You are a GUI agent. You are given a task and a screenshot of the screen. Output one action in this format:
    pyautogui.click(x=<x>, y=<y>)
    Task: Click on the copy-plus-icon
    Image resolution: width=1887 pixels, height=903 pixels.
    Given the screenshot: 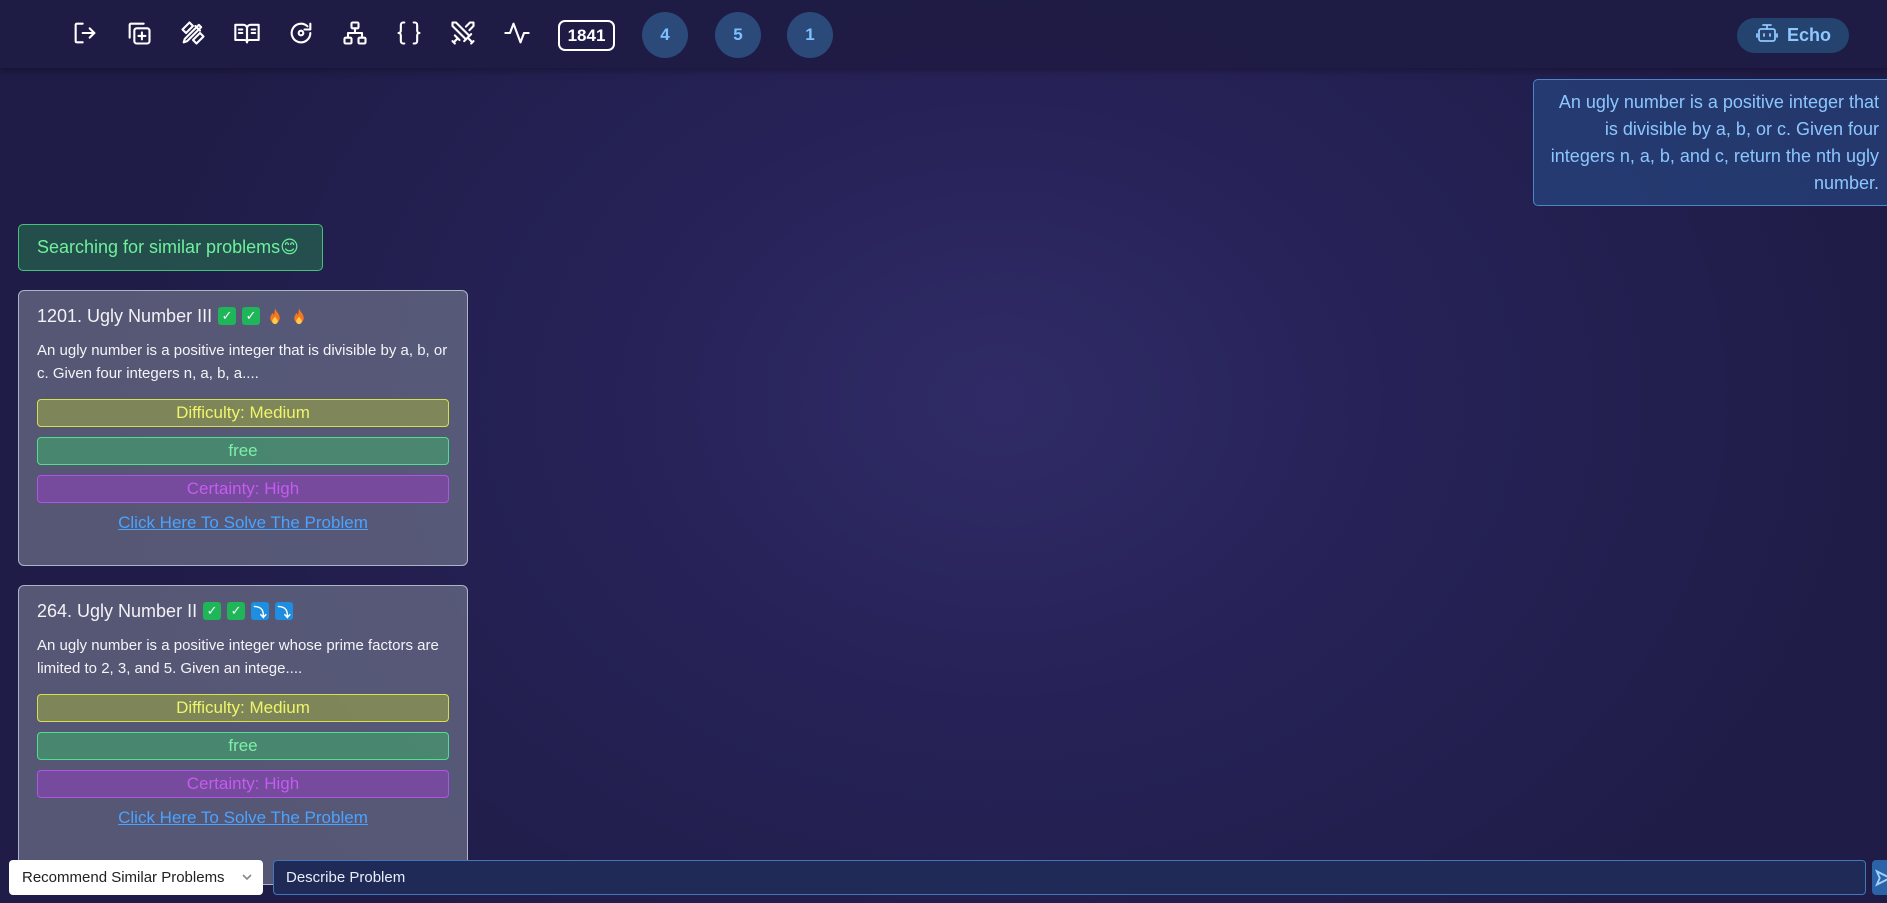 What is the action you would take?
    pyautogui.click(x=139, y=33)
    